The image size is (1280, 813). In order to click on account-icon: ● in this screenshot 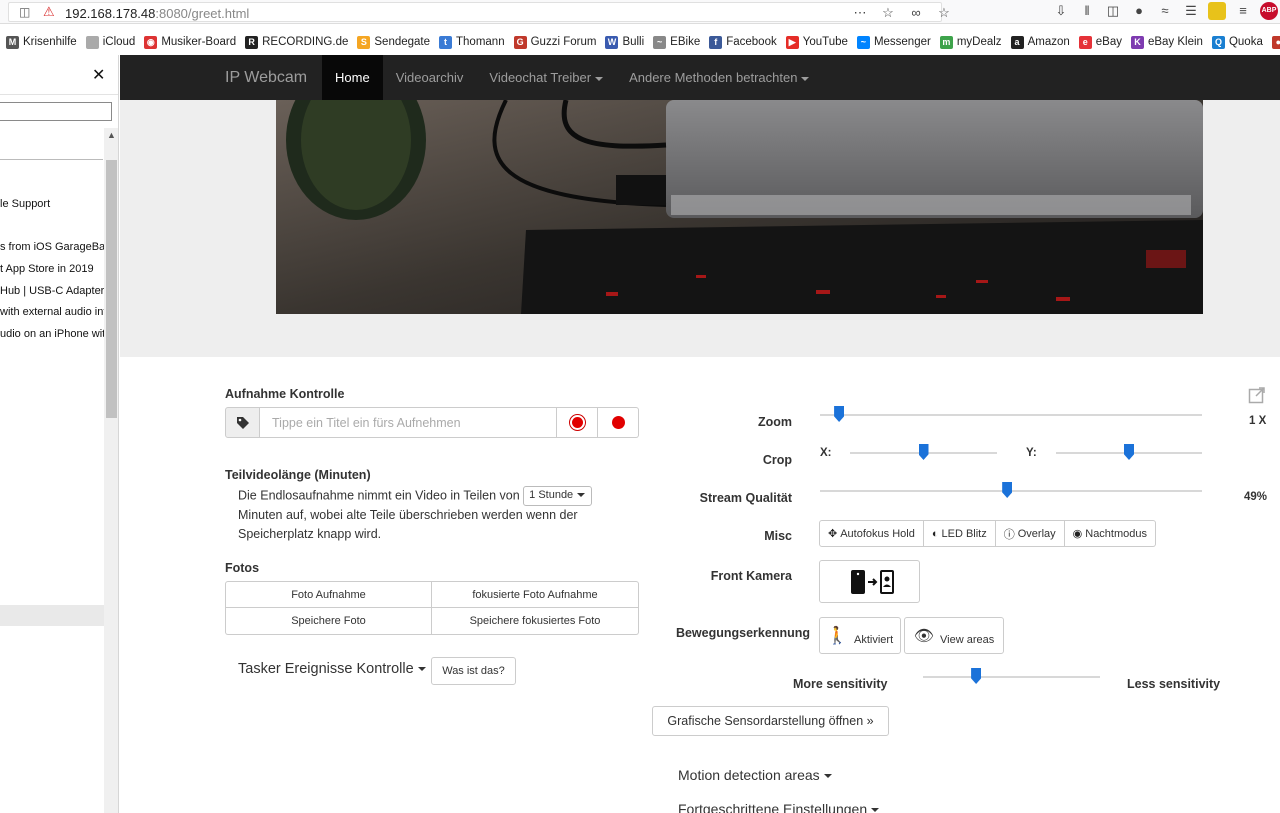, I will do `click(1139, 11)`.